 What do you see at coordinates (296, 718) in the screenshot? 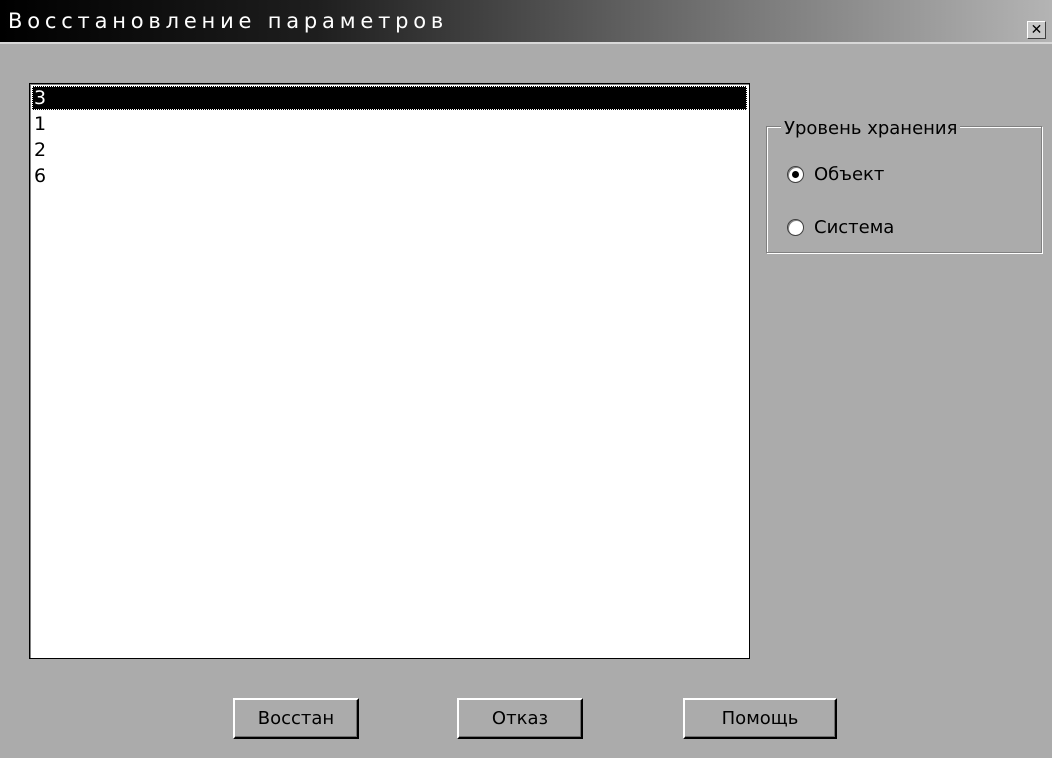
I see `restore-button: Восстан` at bounding box center [296, 718].